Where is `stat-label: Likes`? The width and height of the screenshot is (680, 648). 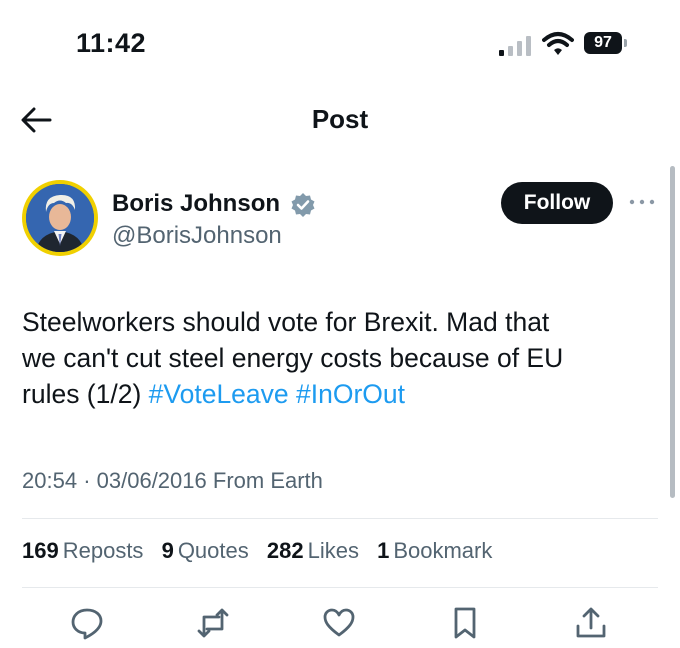
stat-label: Likes is located at coordinates (333, 550).